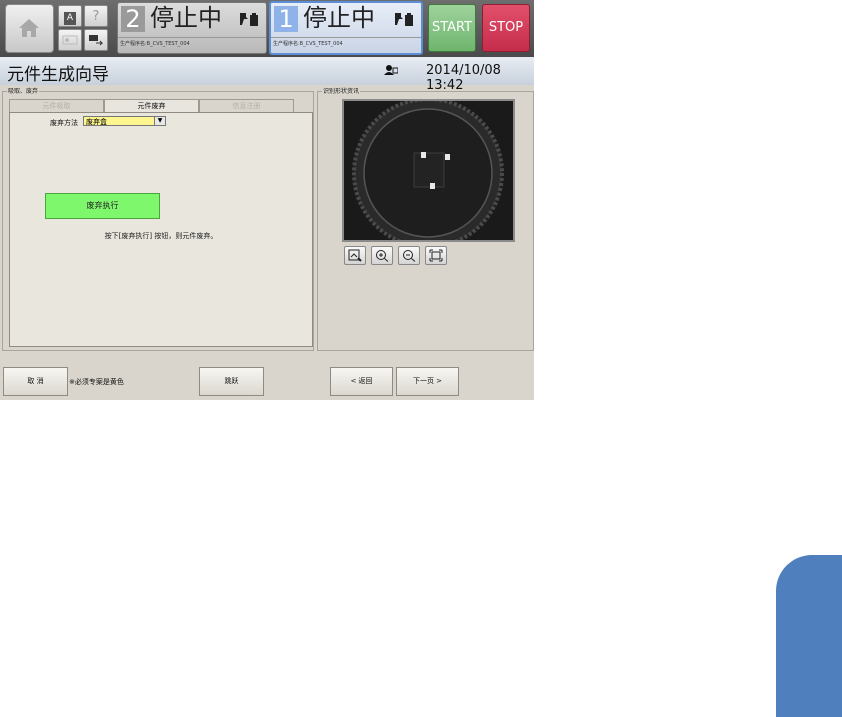  What do you see at coordinates (102, 206) in the screenshot?
I see `discard-execute-button: 废弃执行` at bounding box center [102, 206].